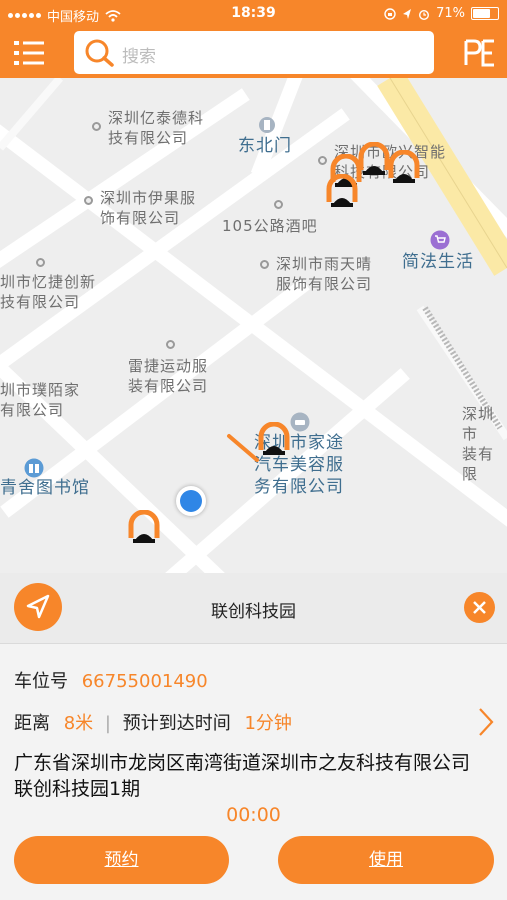 The width and height of the screenshot is (507, 900). Describe the element at coordinates (386, 860) in the screenshot. I see `use-button: 使用` at that location.